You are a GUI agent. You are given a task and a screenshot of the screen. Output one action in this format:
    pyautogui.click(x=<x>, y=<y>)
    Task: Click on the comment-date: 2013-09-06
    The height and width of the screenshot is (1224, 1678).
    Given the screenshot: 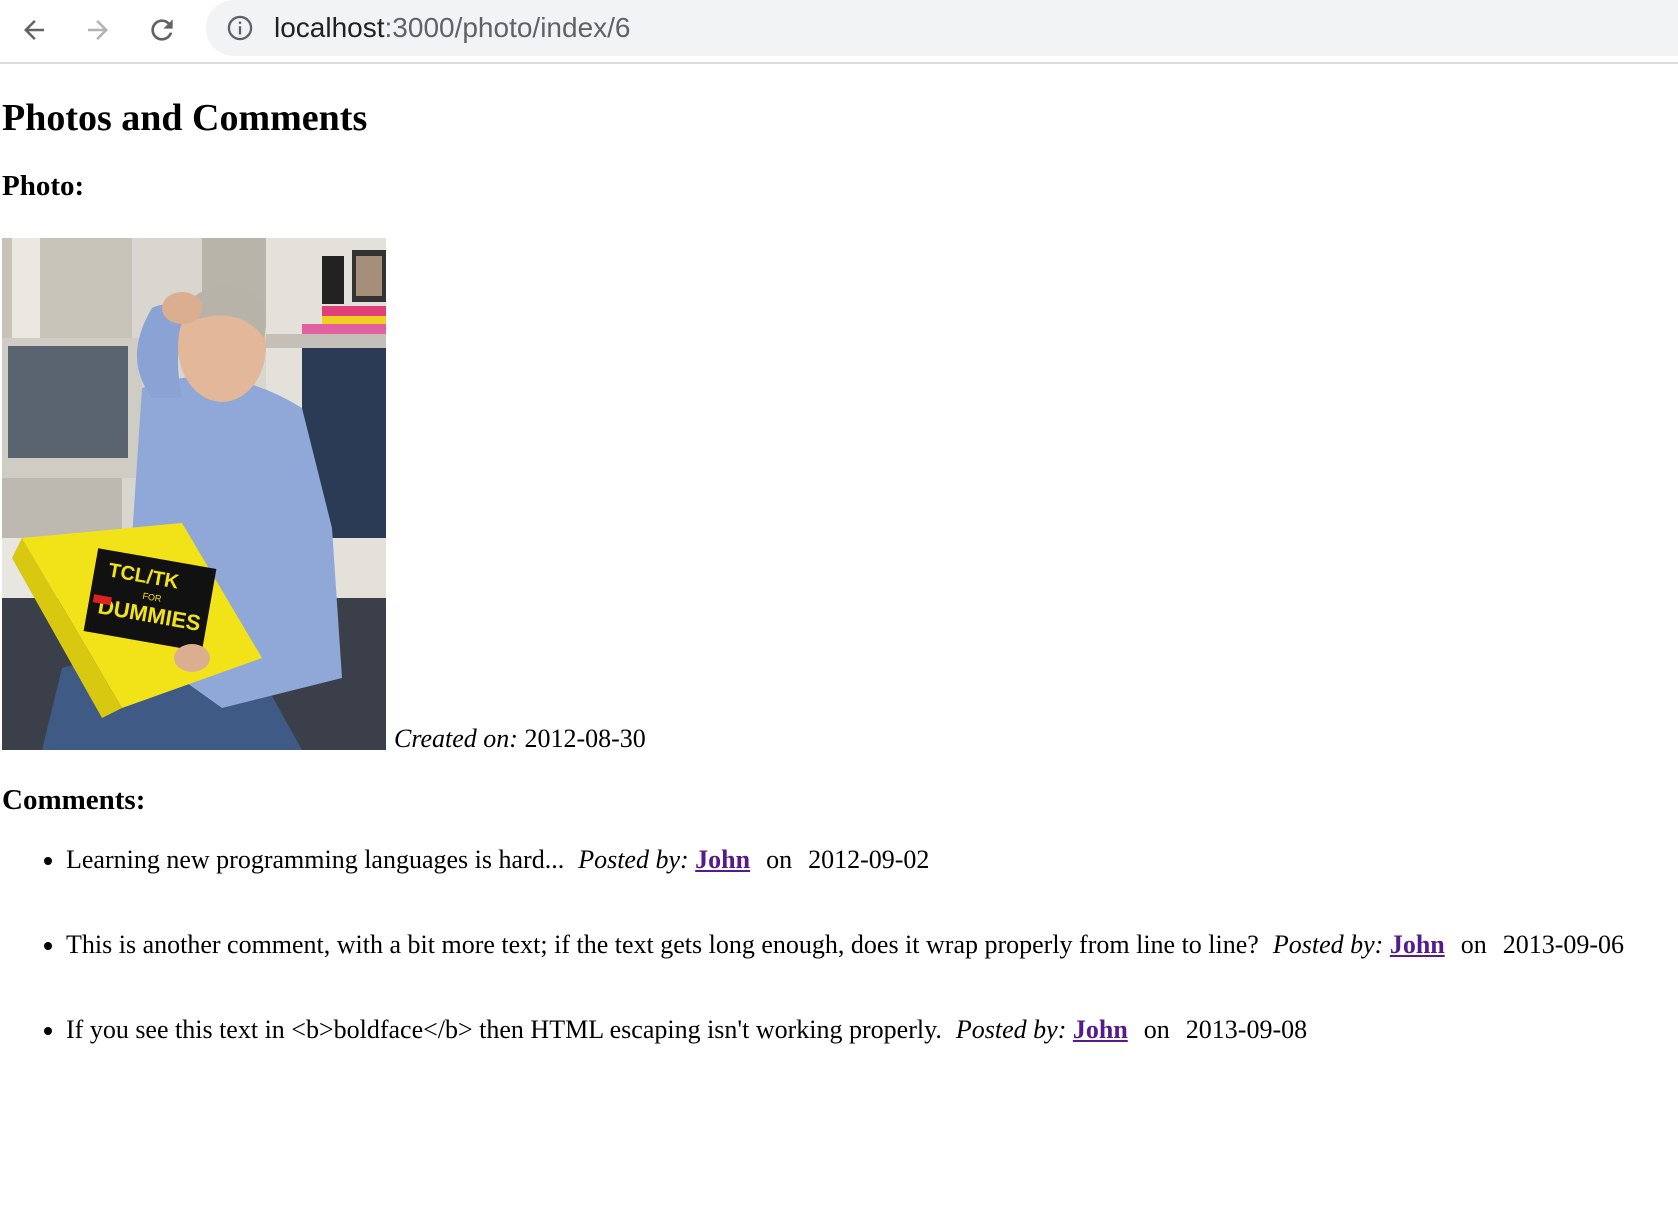 What is the action you would take?
    pyautogui.click(x=1563, y=944)
    